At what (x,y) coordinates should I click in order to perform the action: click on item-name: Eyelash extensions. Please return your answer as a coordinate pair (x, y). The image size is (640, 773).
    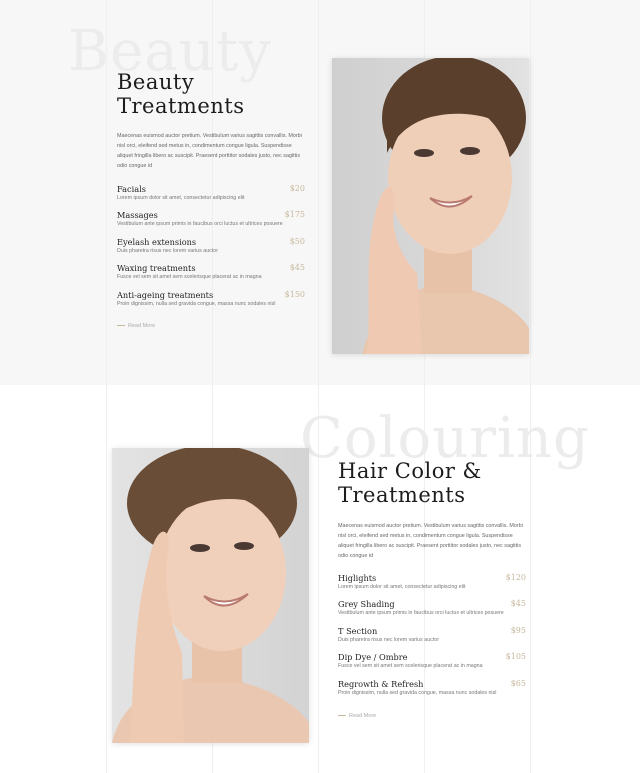
    Looking at the image, I should click on (157, 241).